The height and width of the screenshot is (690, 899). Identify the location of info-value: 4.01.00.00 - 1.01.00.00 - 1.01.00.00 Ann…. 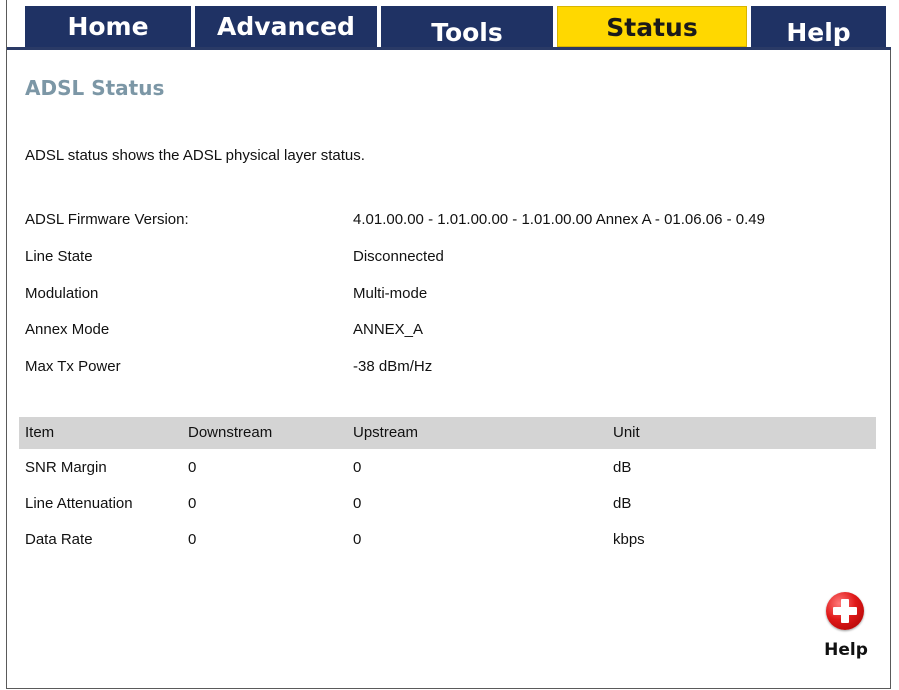
(559, 219).